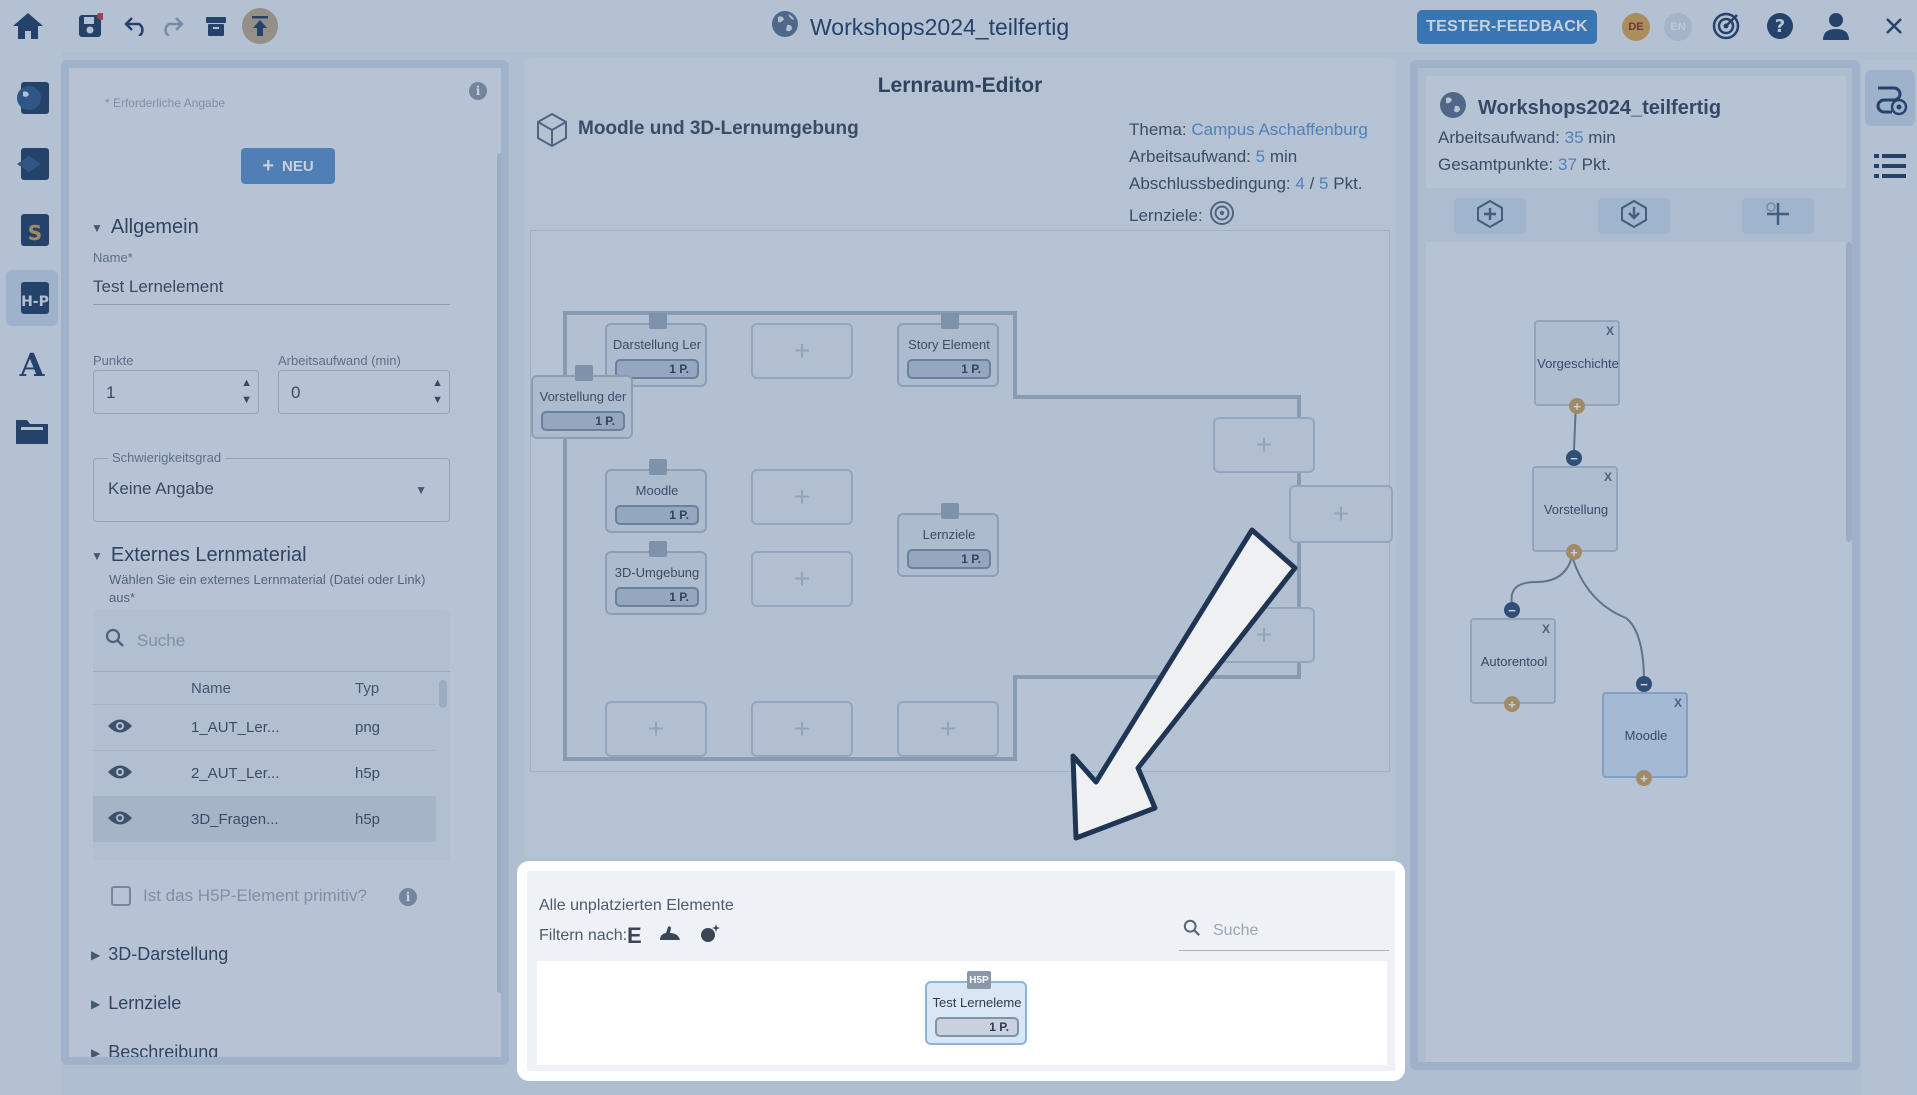 The image size is (1917, 1095). Describe the element at coordinates (136, 26) in the screenshot. I see `undo-icon` at that location.